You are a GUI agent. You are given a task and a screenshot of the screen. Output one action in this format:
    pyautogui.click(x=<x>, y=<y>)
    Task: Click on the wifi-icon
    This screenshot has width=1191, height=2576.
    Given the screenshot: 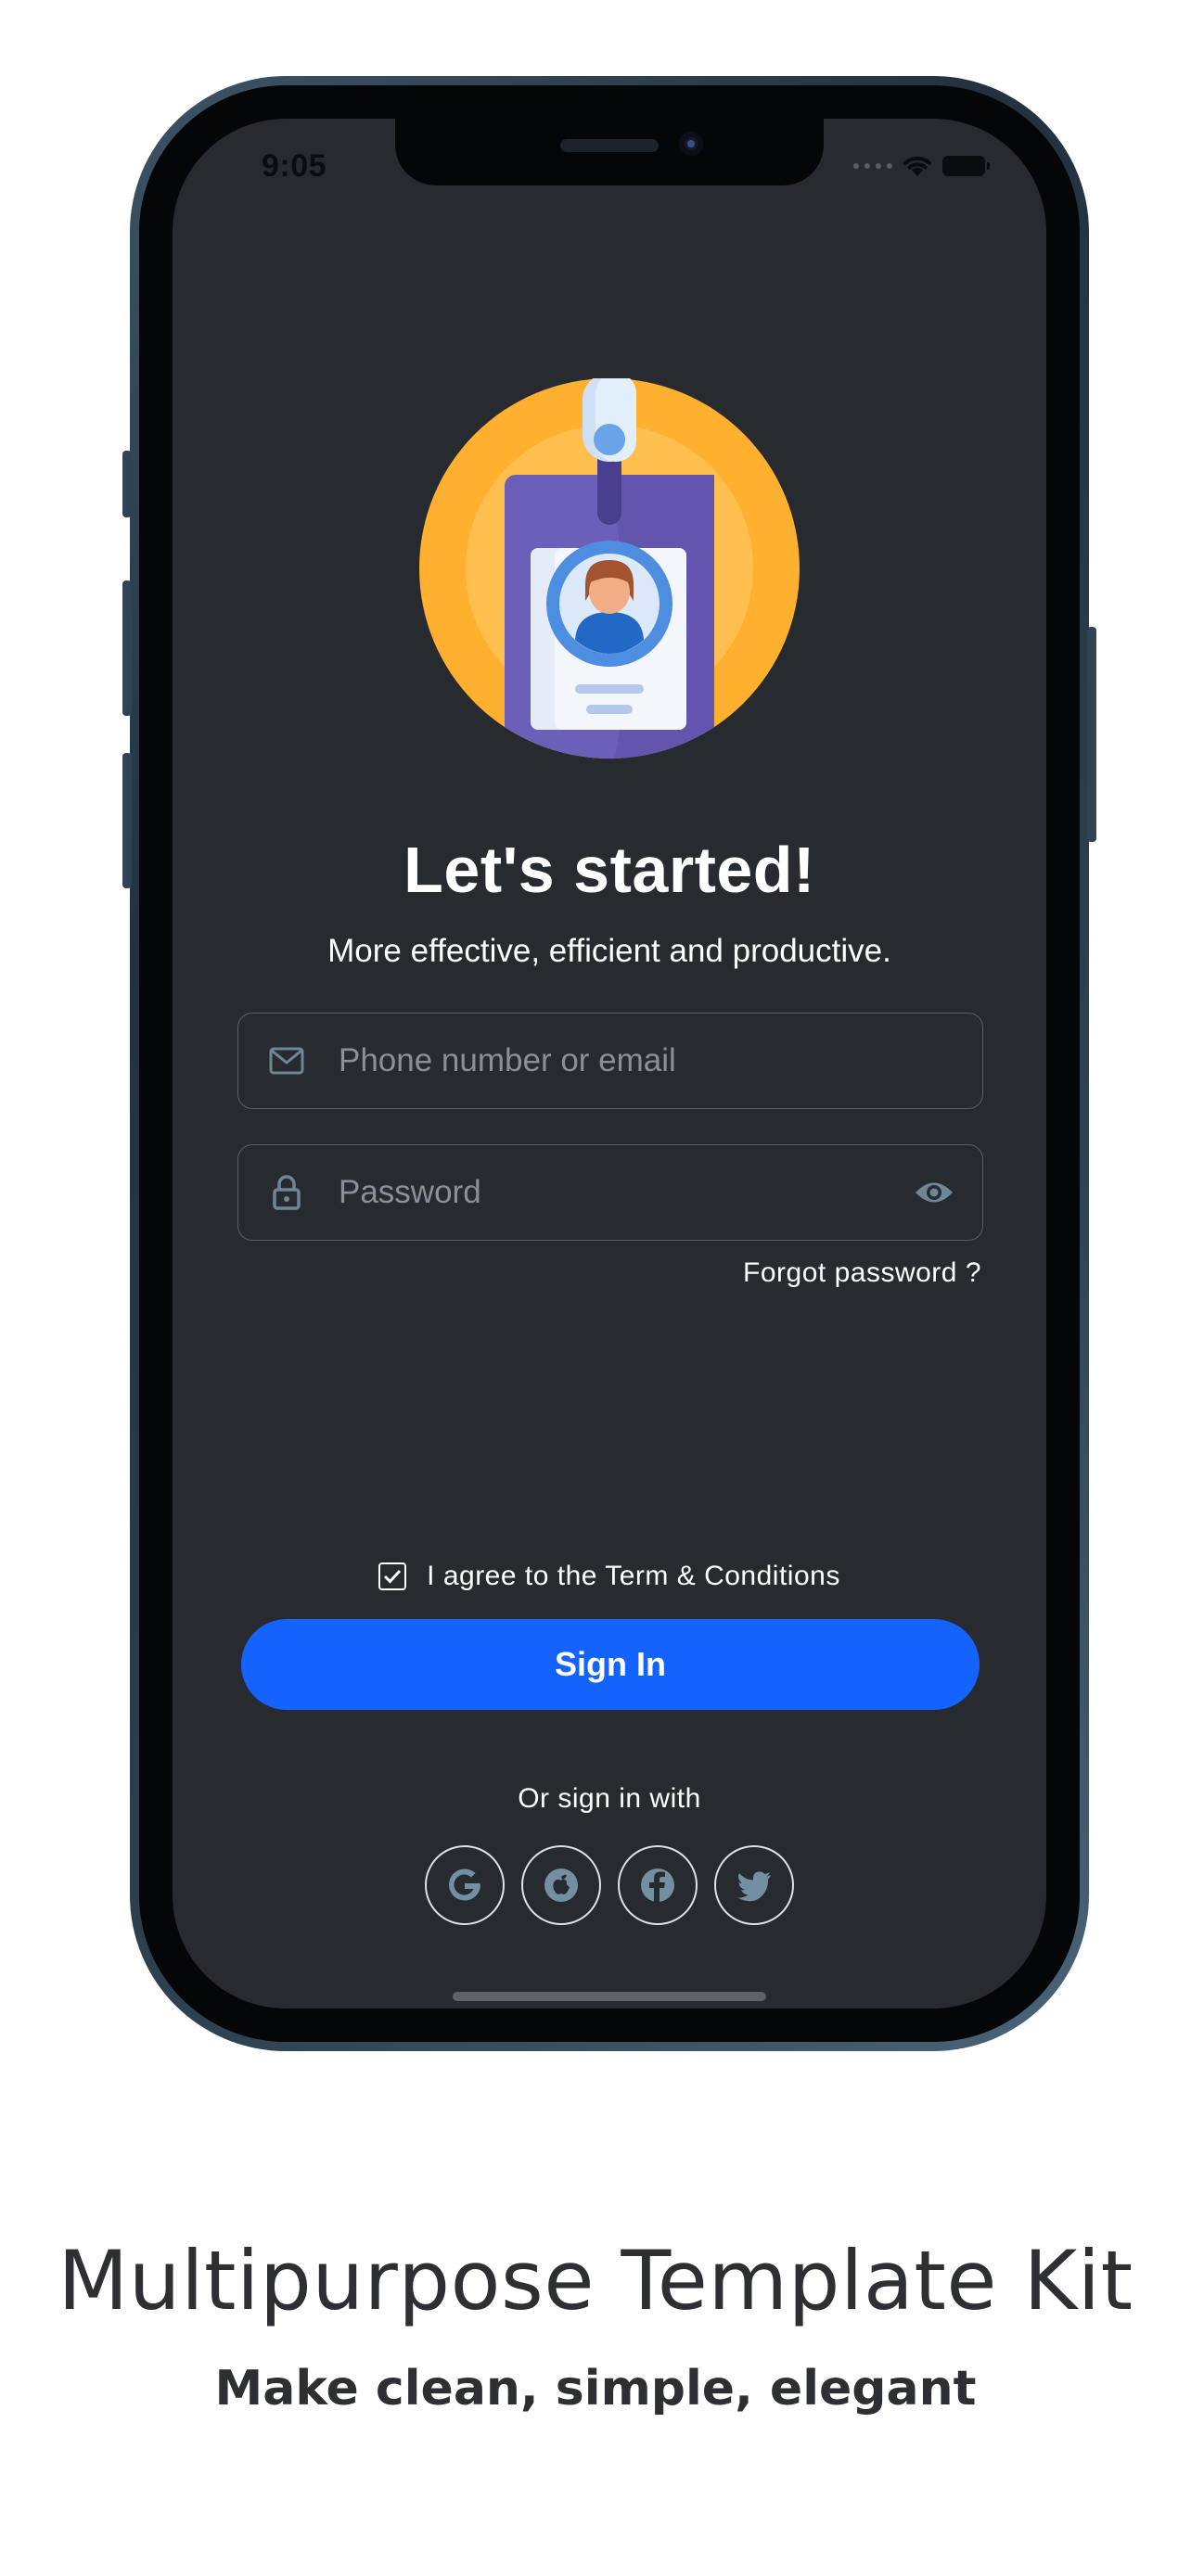 What is the action you would take?
    pyautogui.click(x=917, y=166)
    